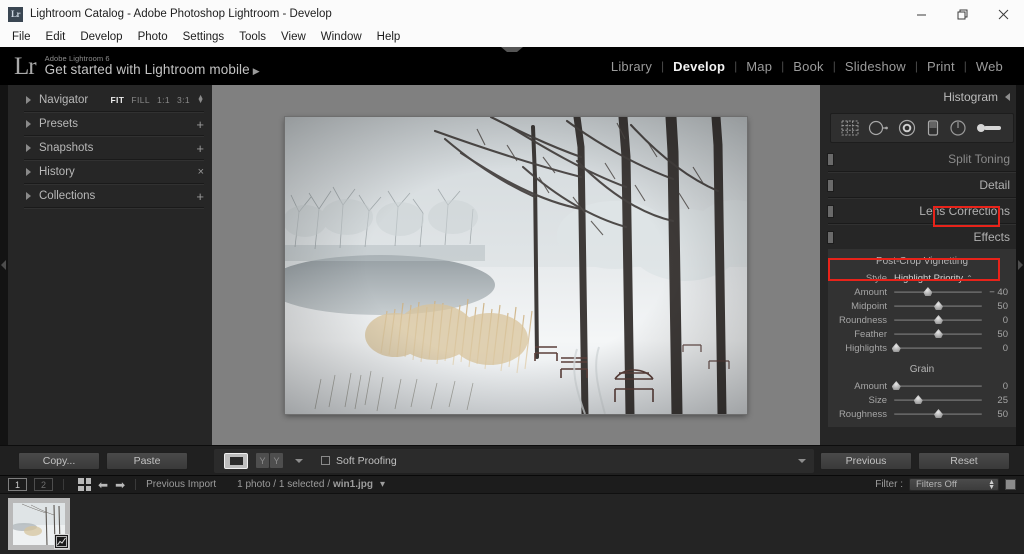 Image resolution: width=1024 pixels, height=554 pixels. Describe the element at coordinates (954, 484) in the screenshot. I see `filter-select: Filters Off ▲ ▼` at that location.